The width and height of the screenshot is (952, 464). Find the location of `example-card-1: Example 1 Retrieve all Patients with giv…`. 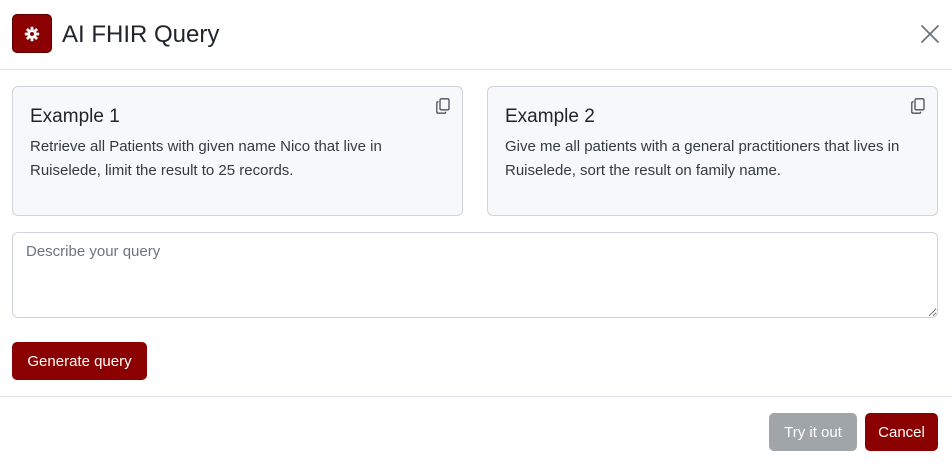

example-card-1: Example 1 Retrieve all Patients with giv… is located at coordinates (237, 151).